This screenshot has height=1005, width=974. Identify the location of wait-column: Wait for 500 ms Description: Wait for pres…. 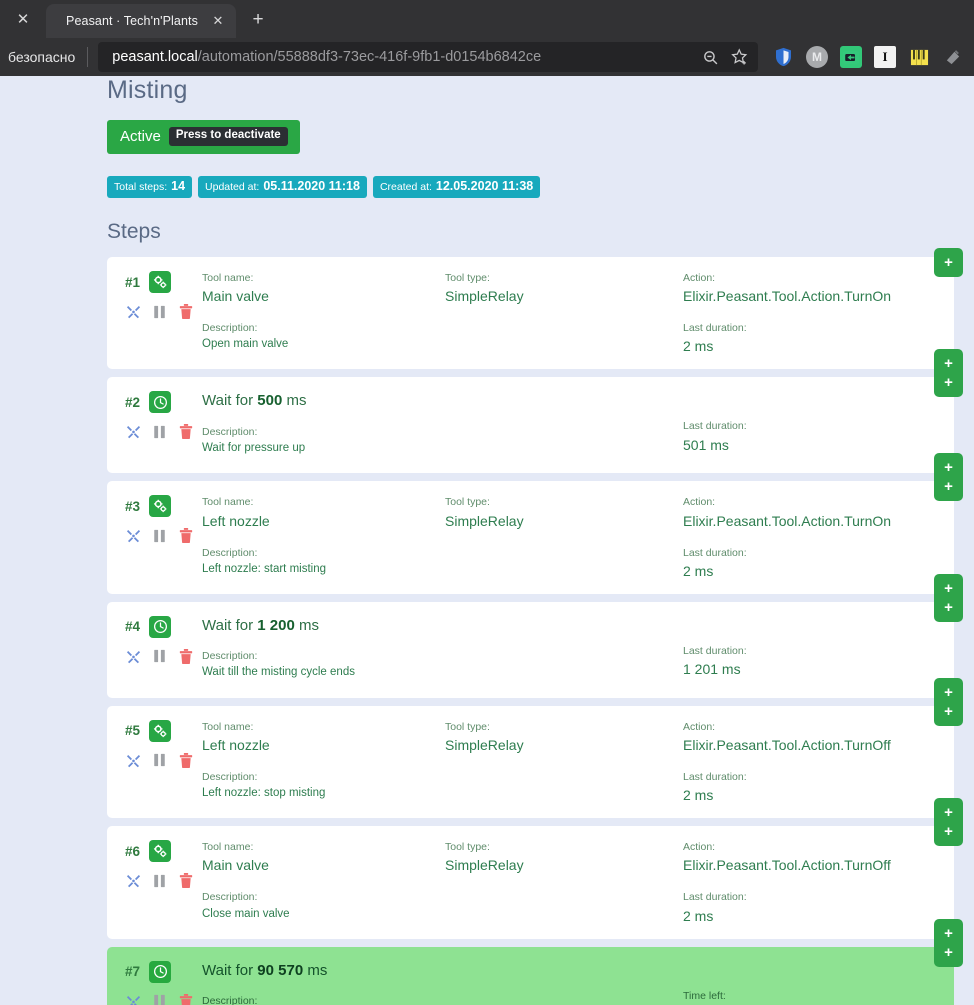
(442, 423).